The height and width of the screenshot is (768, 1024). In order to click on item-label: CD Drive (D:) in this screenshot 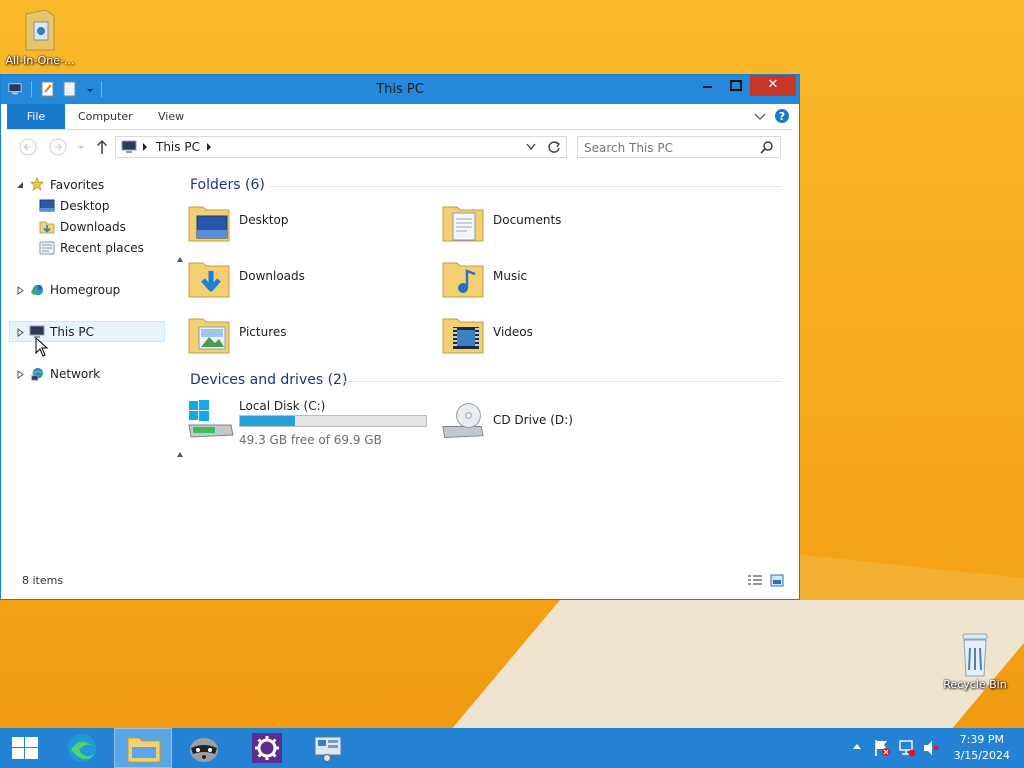, I will do `click(533, 420)`.